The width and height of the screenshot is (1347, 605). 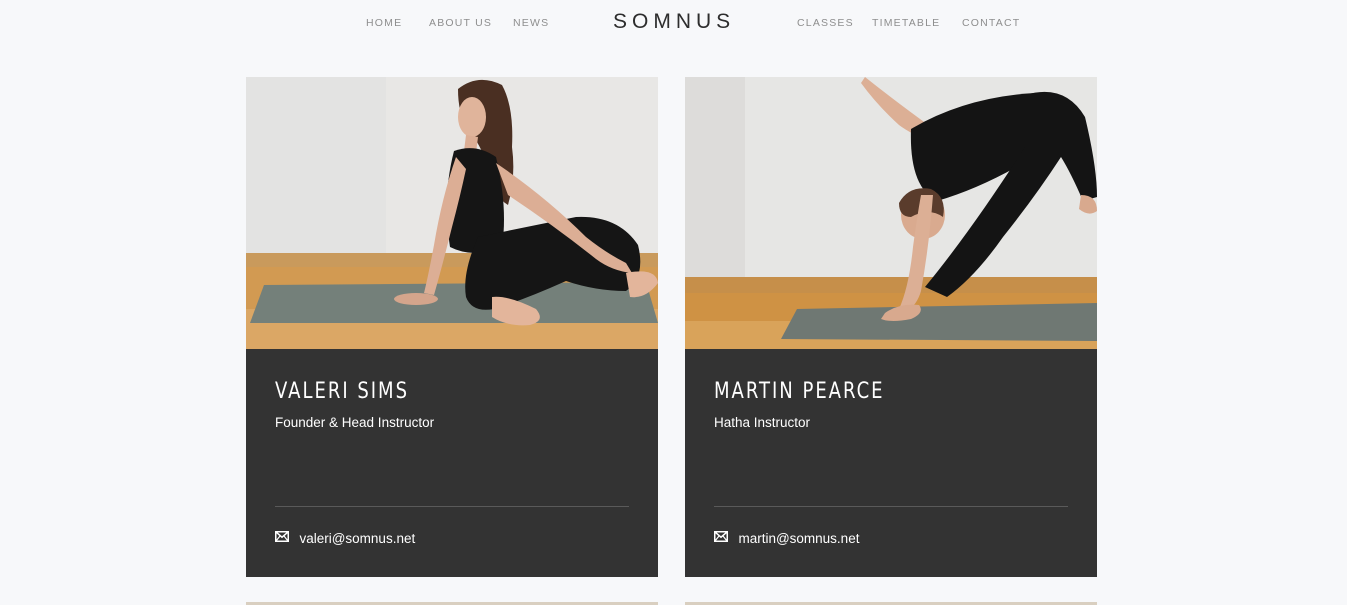 I want to click on instructor-role: Founder & Head Instructor, so click(x=355, y=422).